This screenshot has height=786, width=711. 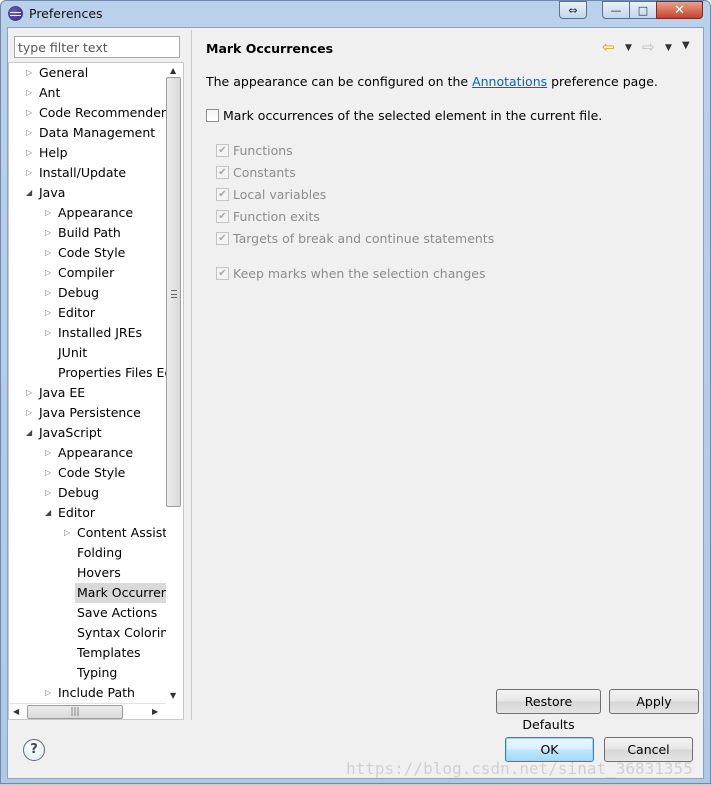 I want to click on tree-item: Properties Files Ed, so click(x=87, y=373).